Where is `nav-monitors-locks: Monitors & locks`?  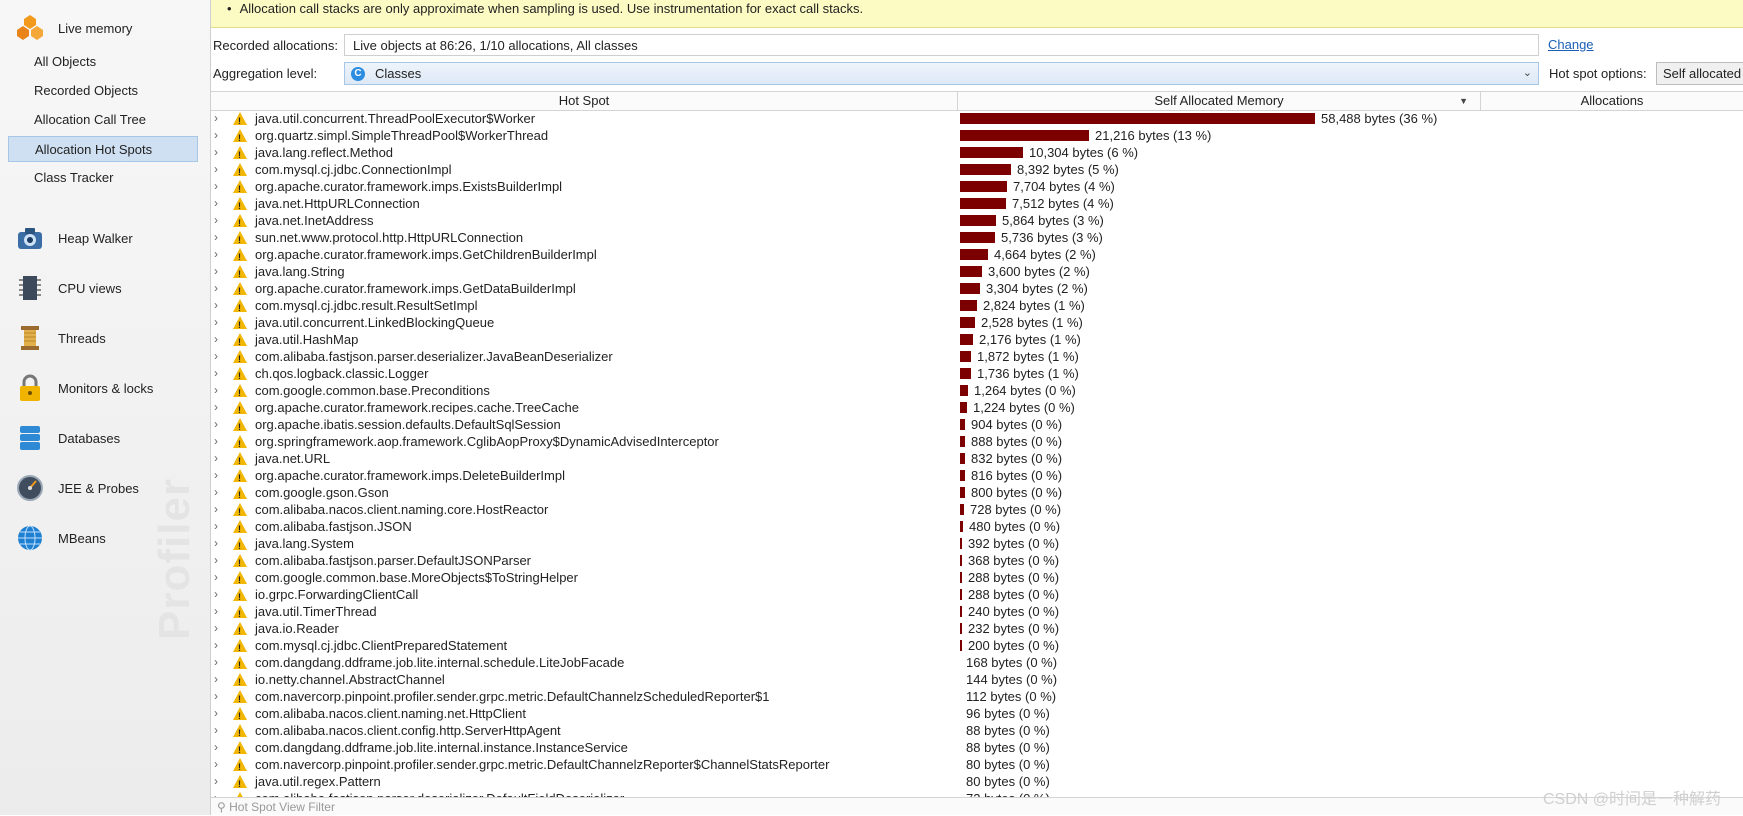
nav-monitors-locks: Monitors & locks is located at coordinates (83, 388).